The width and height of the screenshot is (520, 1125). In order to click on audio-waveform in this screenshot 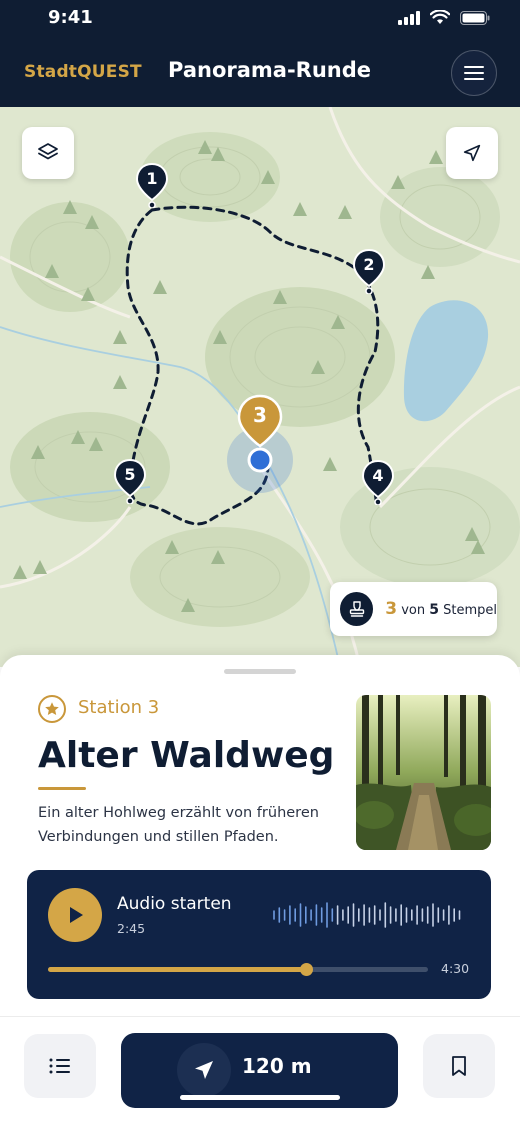, I will do `click(367, 915)`.